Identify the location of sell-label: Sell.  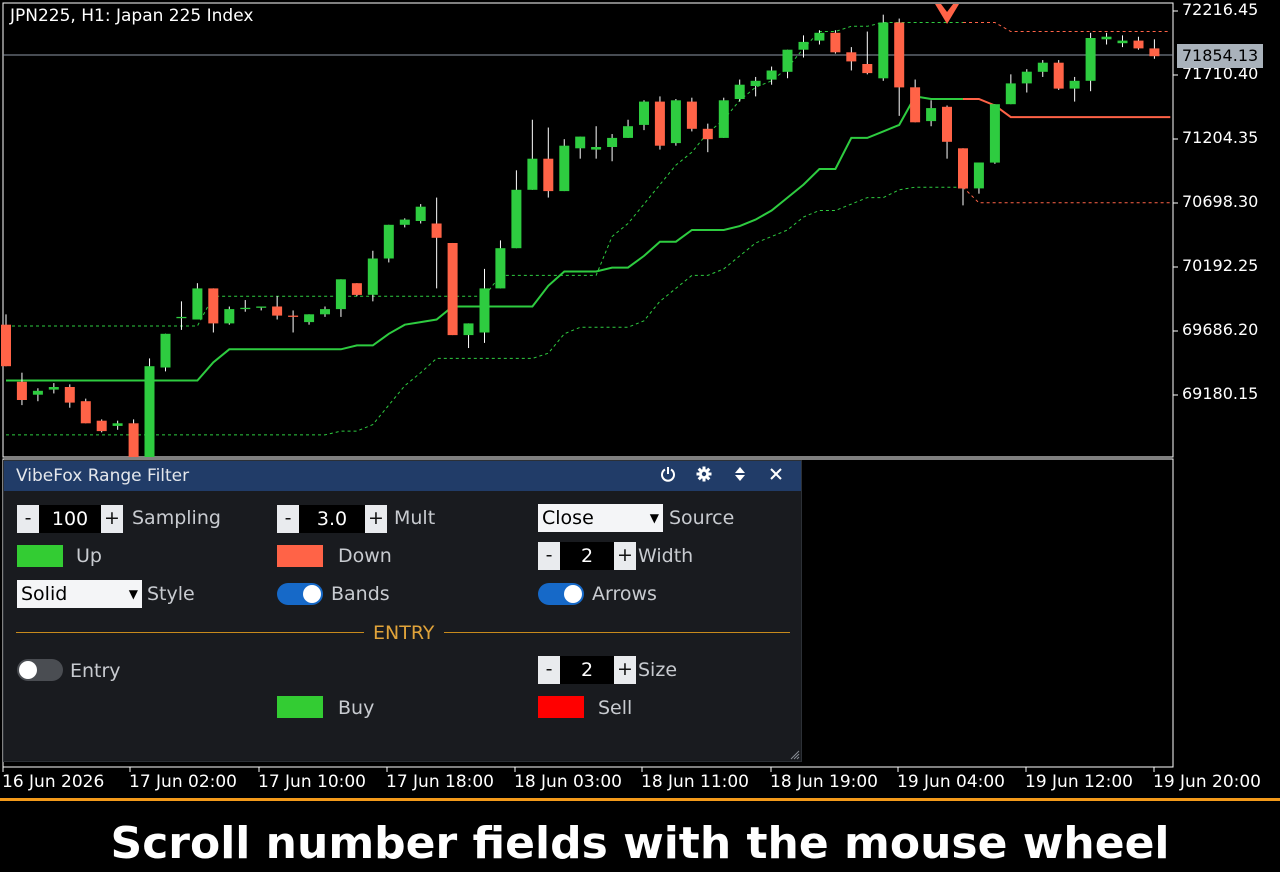
(615, 708).